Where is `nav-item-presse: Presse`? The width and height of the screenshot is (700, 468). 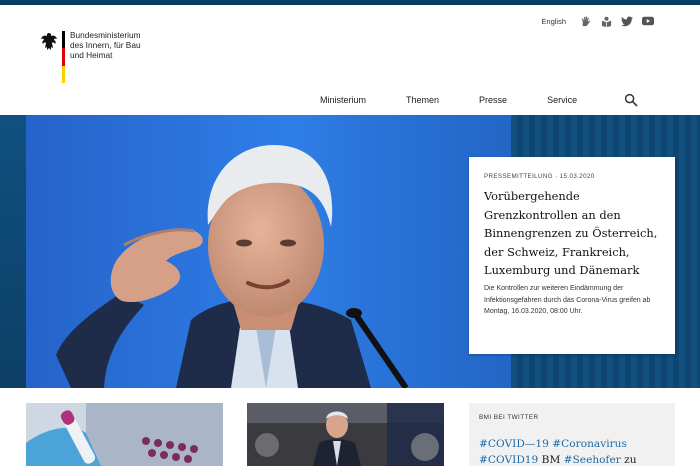
nav-item-presse: Presse is located at coordinates (493, 100).